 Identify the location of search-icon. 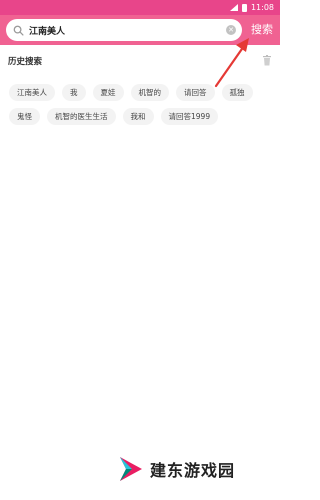
(18, 30).